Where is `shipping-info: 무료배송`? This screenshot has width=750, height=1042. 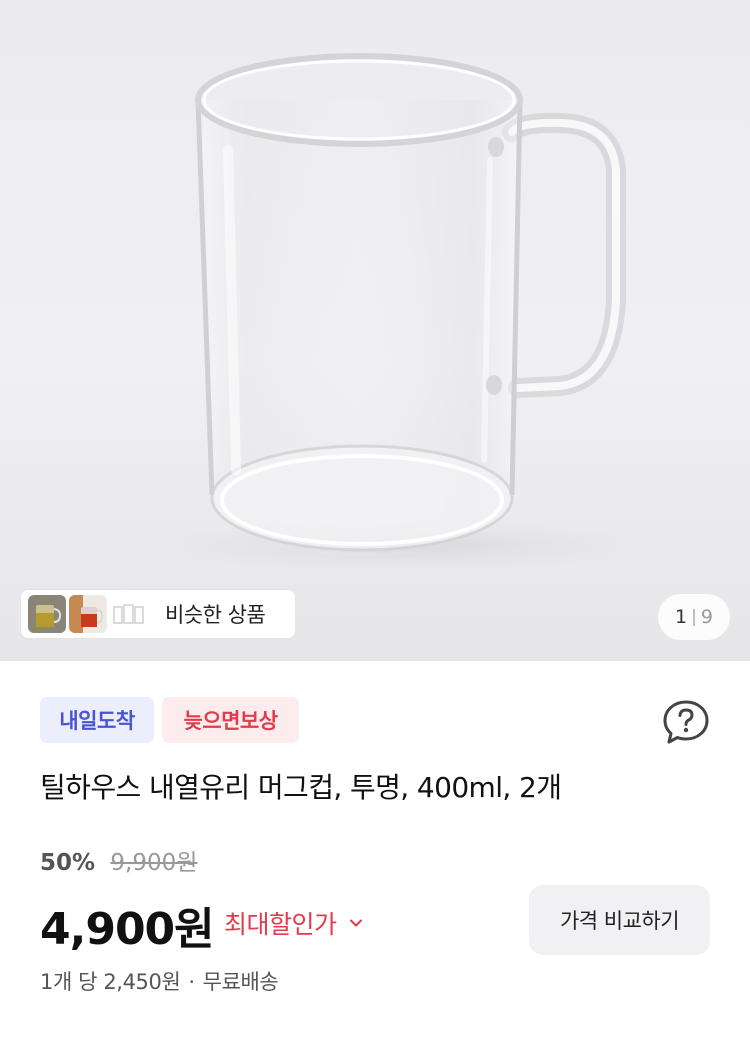
shipping-info: 무료배송 is located at coordinates (240, 982).